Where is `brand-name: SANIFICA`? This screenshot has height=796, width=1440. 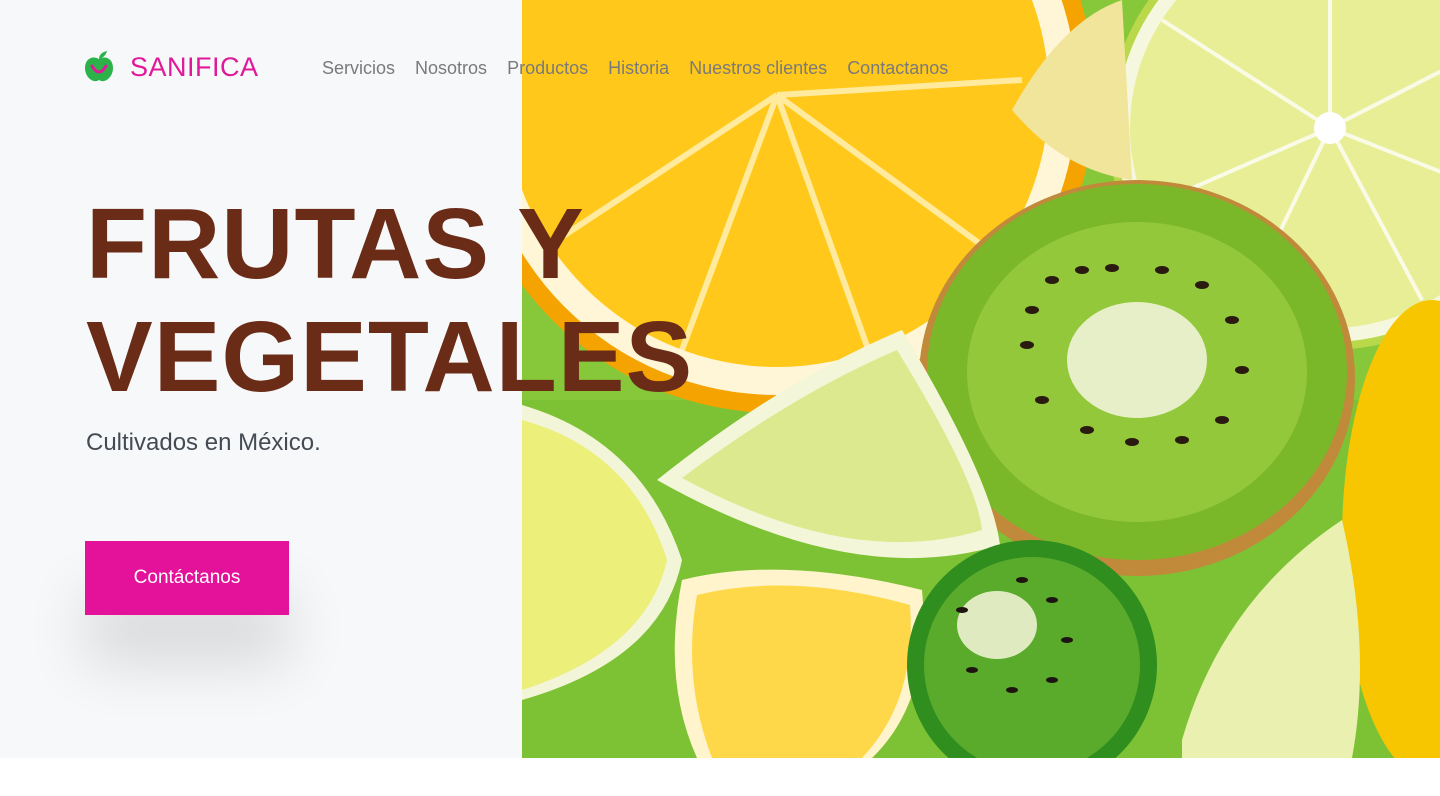 brand-name: SANIFICA is located at coordinates (194, 66).